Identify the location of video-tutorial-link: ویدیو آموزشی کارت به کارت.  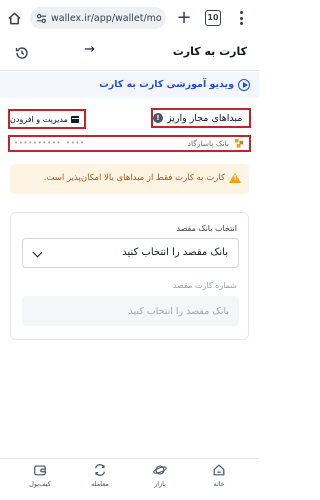
(129, 85).